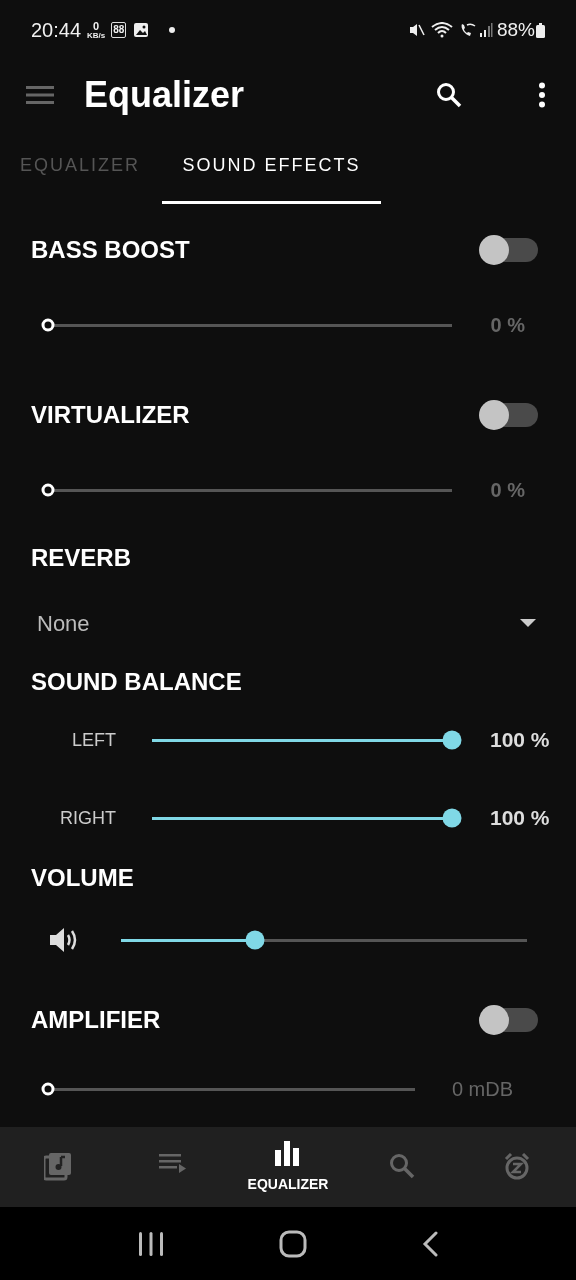 Image resolution: width=576 pixels, height=1280 pixels. Describe the element at coordinates (136, 682) in the screenshot. I see `section-title: SOUND BALANCE` at that location.